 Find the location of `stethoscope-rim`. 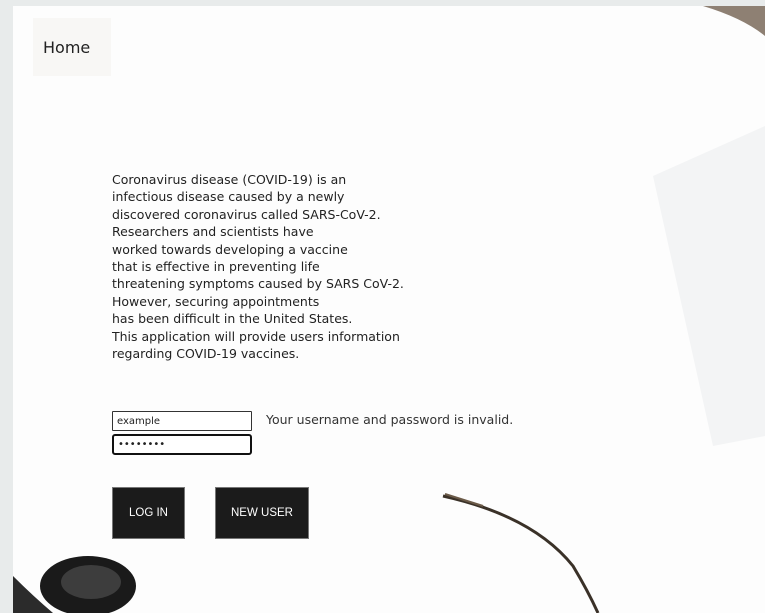

stethoscope-rim is located at coordinates (91, 582).